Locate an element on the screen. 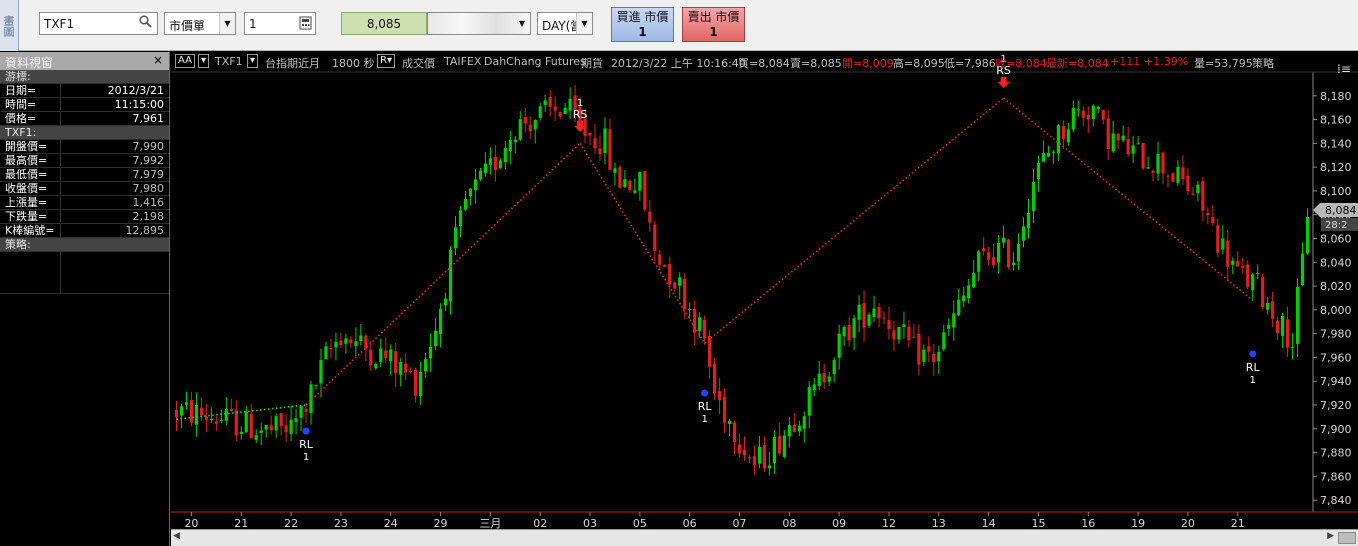 This screenshot has width=1358, height=546. calculator-icon is located at coordinates (305, 24).